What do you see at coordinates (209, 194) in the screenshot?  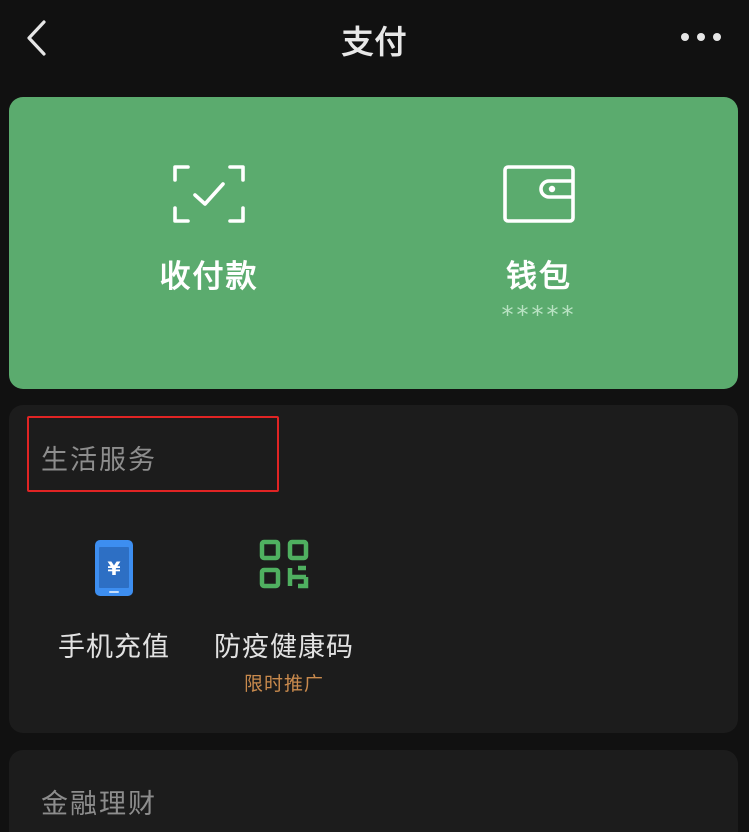 I see `scan-check-icon` at bounding box center [209, 194].